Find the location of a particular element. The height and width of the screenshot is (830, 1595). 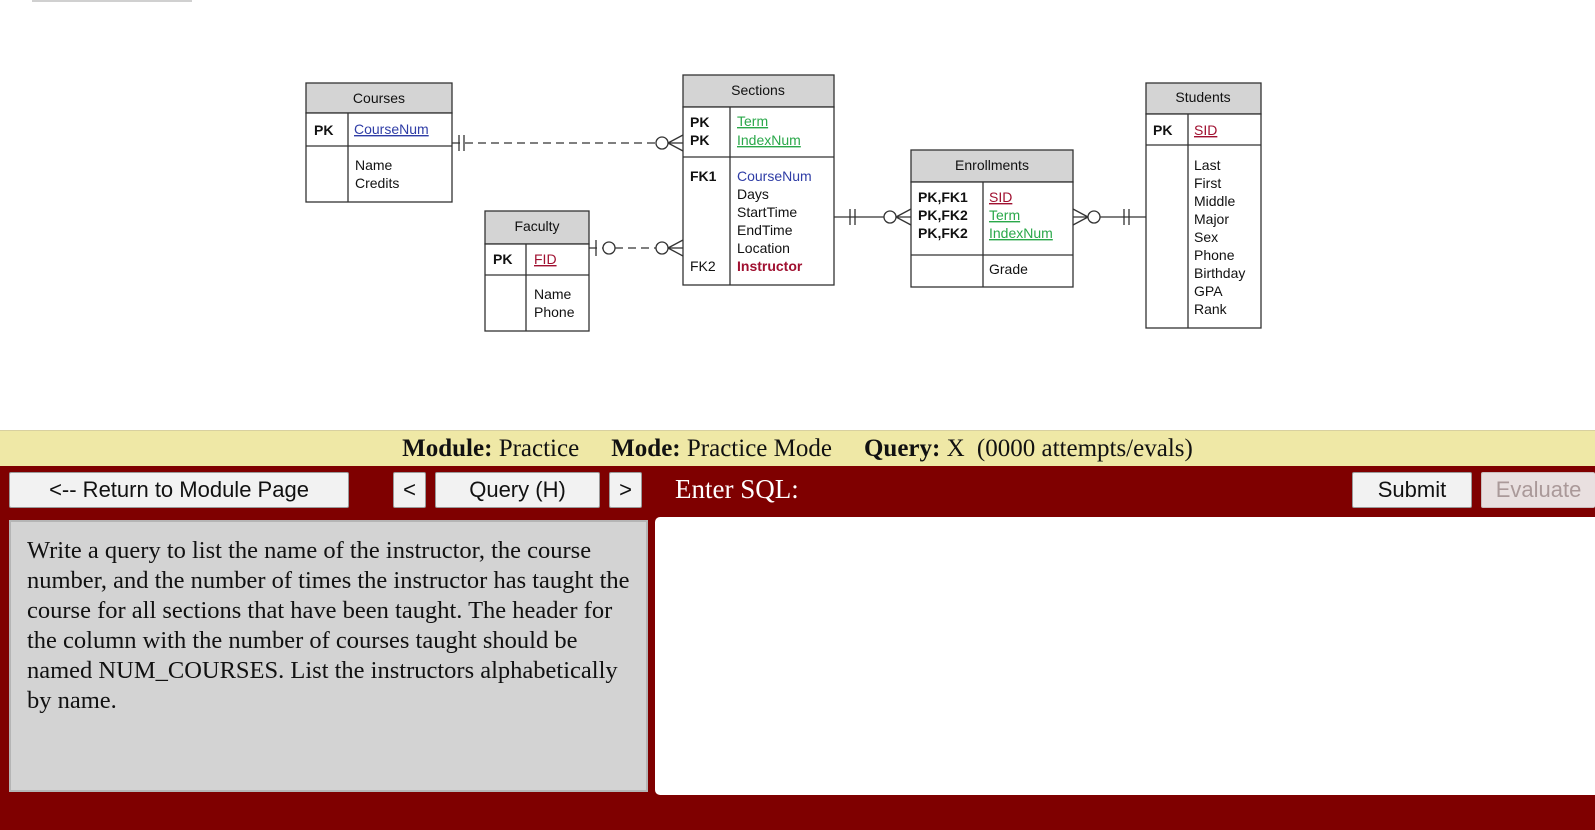

faculty-pk-field: FID is located at coordinates (545, 259).